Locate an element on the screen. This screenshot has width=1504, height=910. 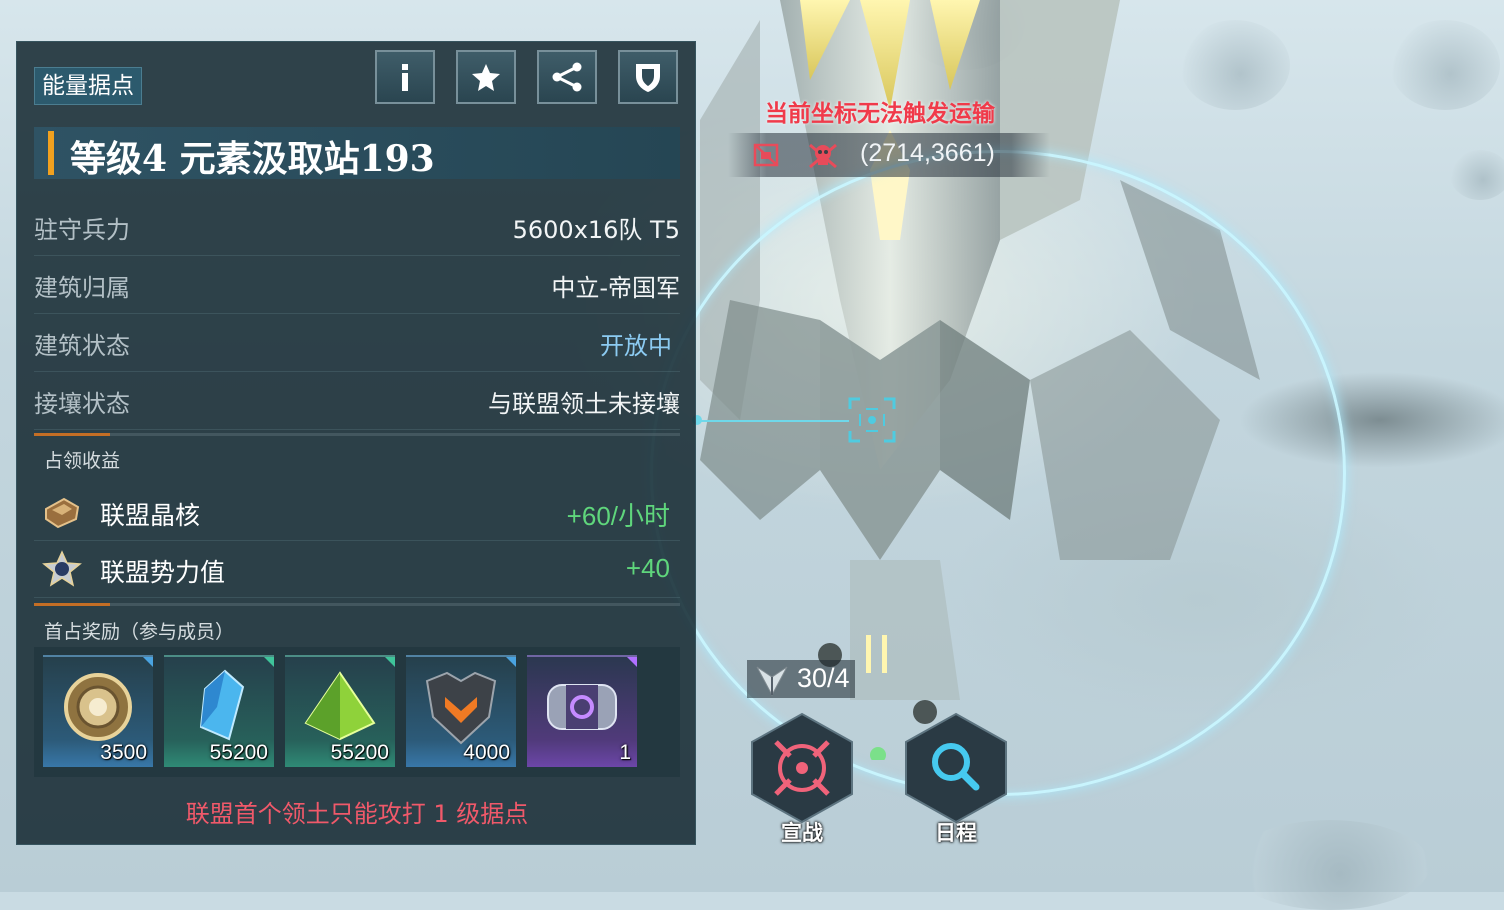
info-icon is located at coordinates (405, 77).